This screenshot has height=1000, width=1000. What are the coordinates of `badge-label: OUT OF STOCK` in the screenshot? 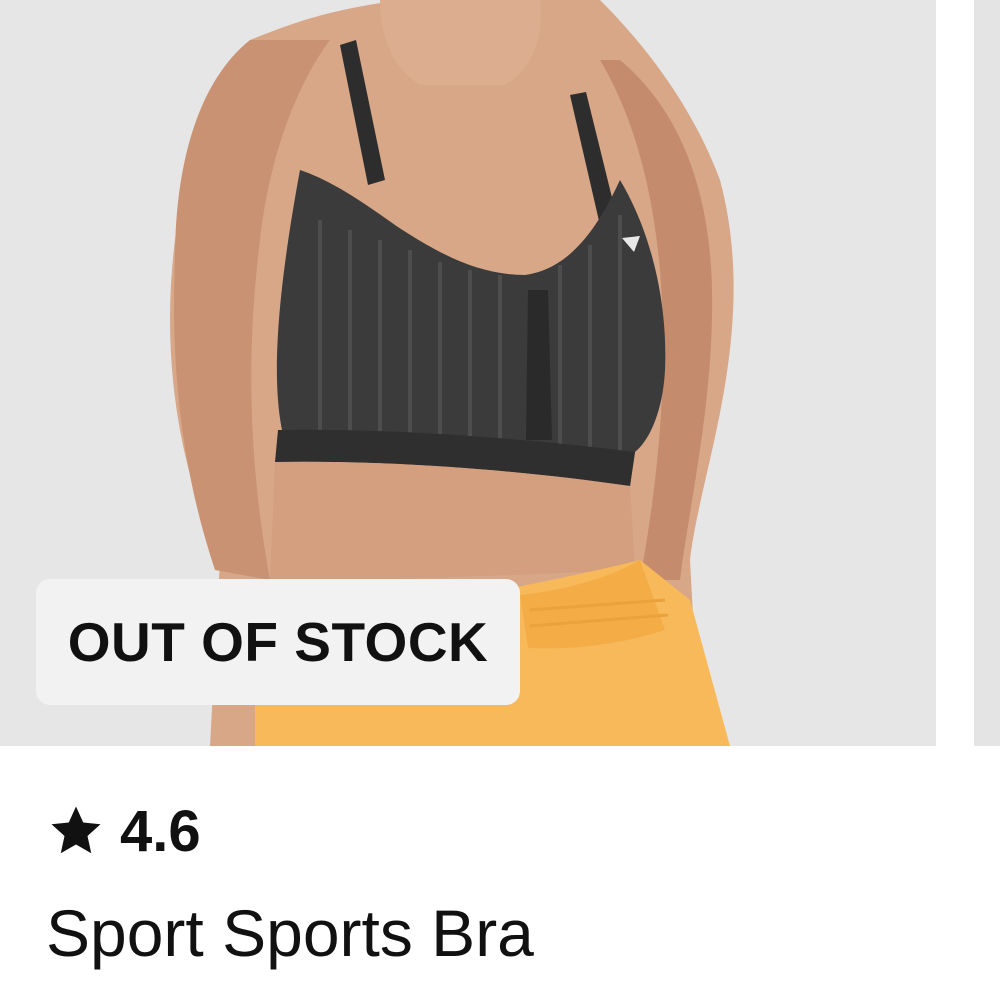 It's located at (278, 642).